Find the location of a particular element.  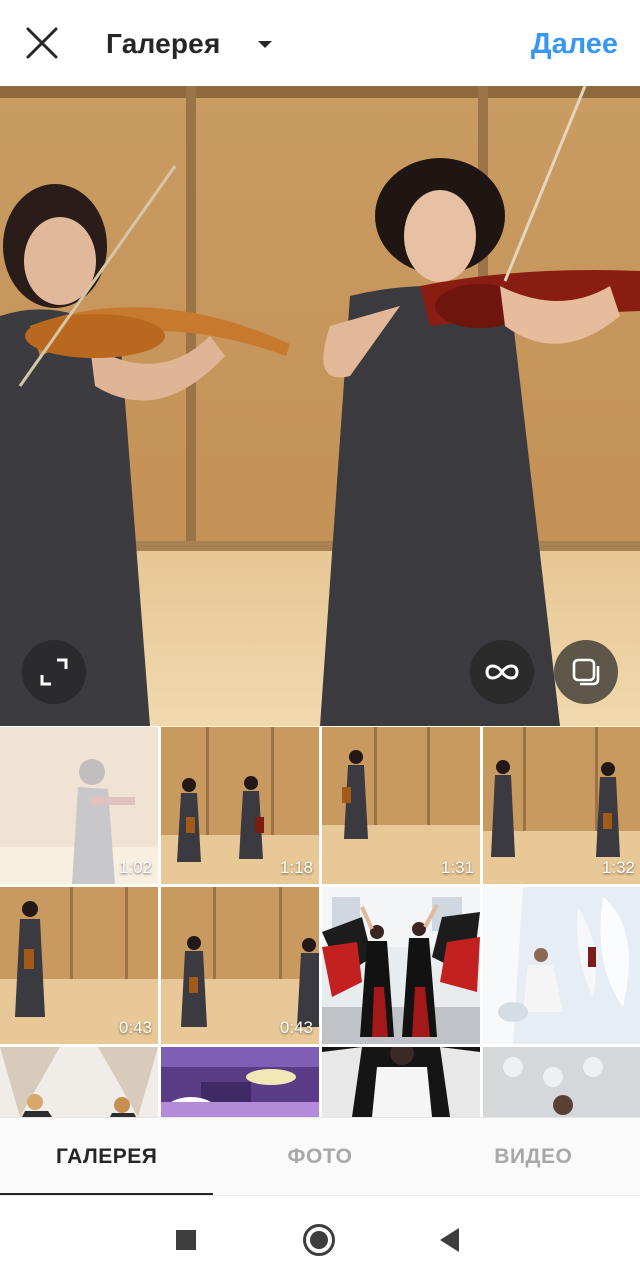

recents-button is located at coordinates (186, 1240).